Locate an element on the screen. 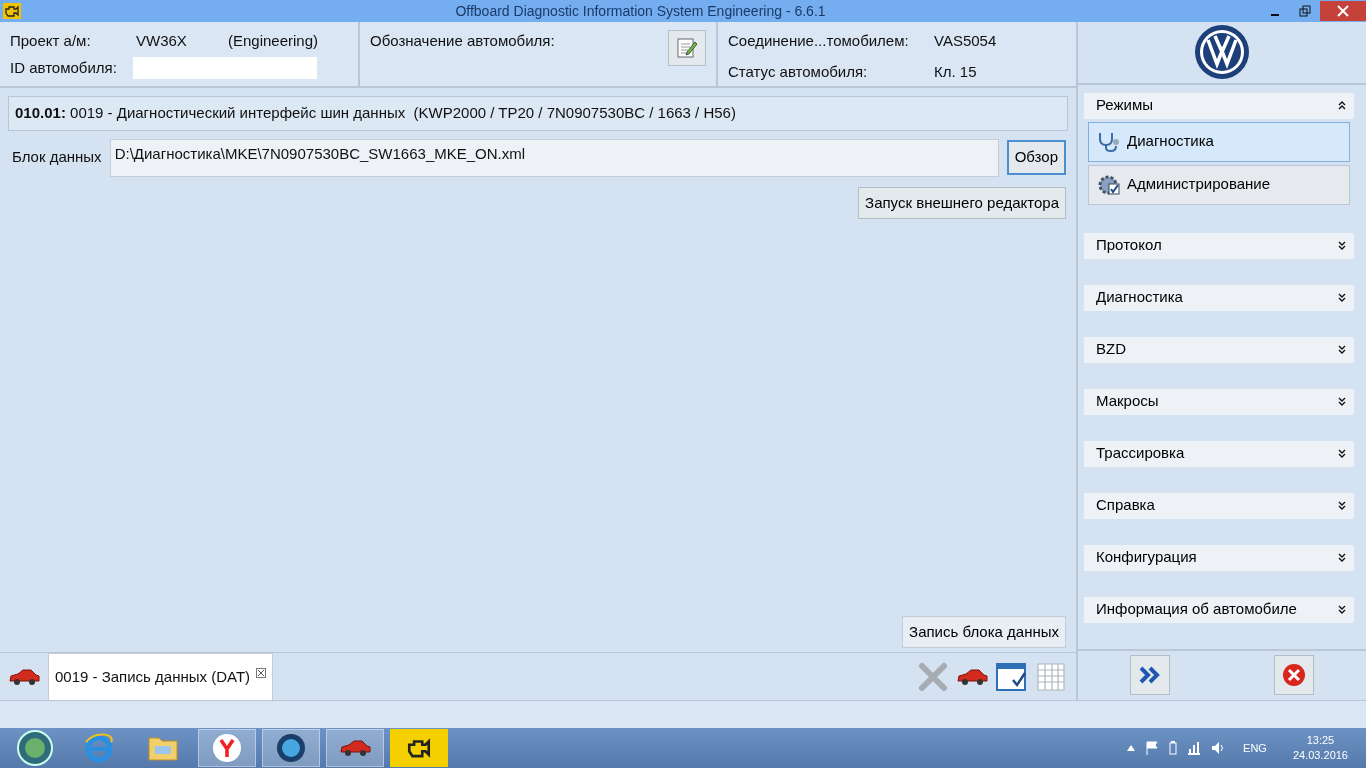 This screenshot has height=768, width=1366. cancel-button is located at coordinates (1294, 675).